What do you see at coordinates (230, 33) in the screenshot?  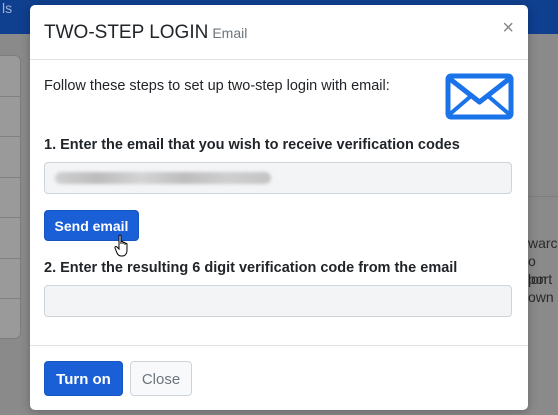 I see `dialog-subtitle: Email` at bounding box center [230, 33].